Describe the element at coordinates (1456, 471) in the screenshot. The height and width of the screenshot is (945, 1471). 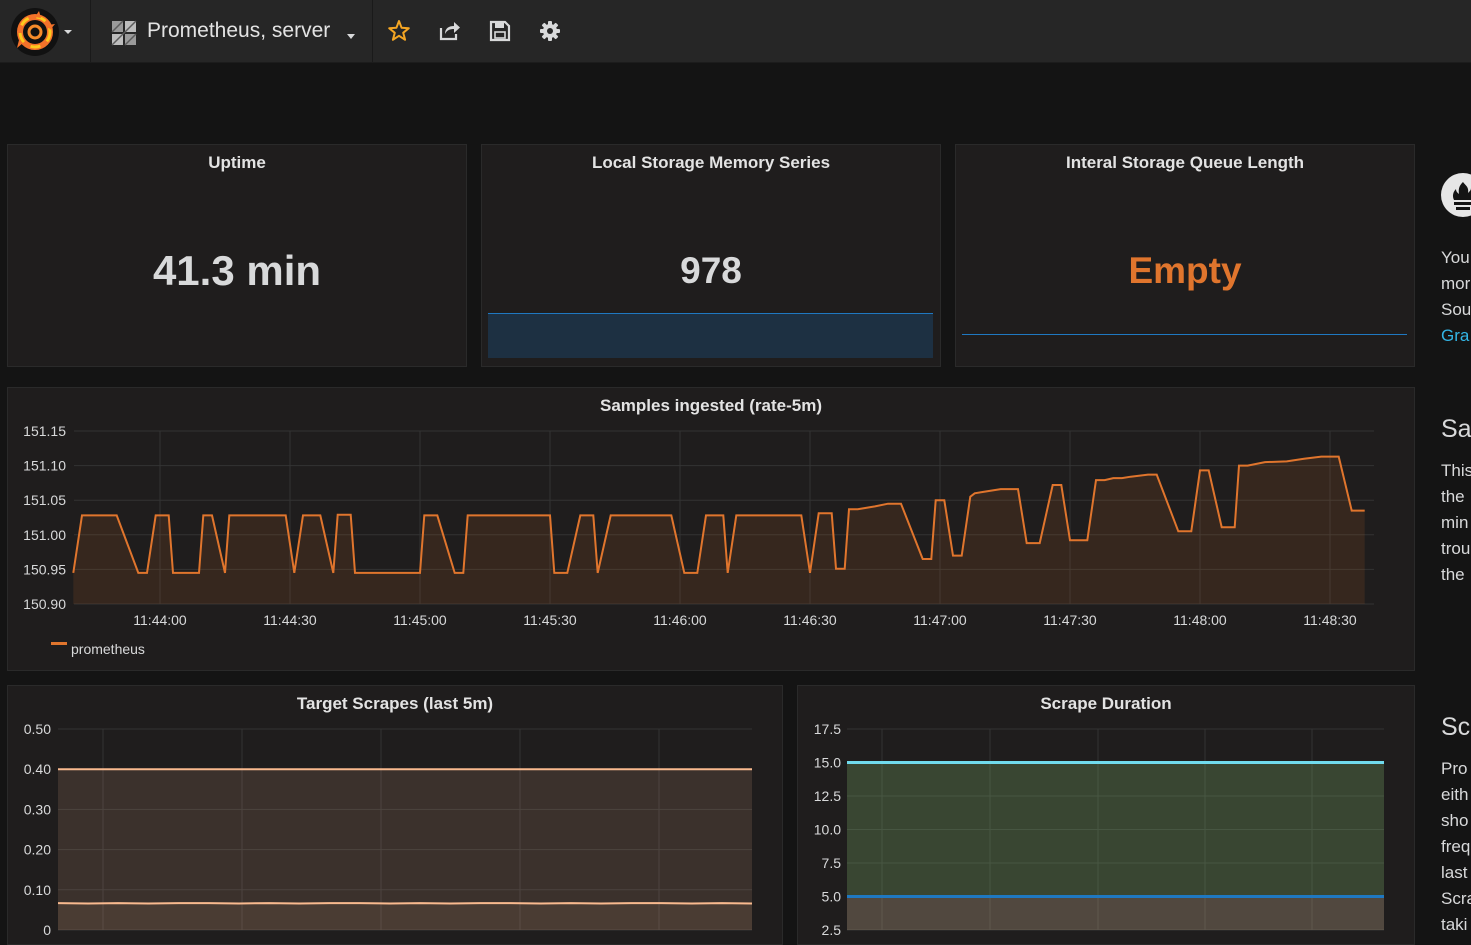
I see `side-text-line: This` at that location.